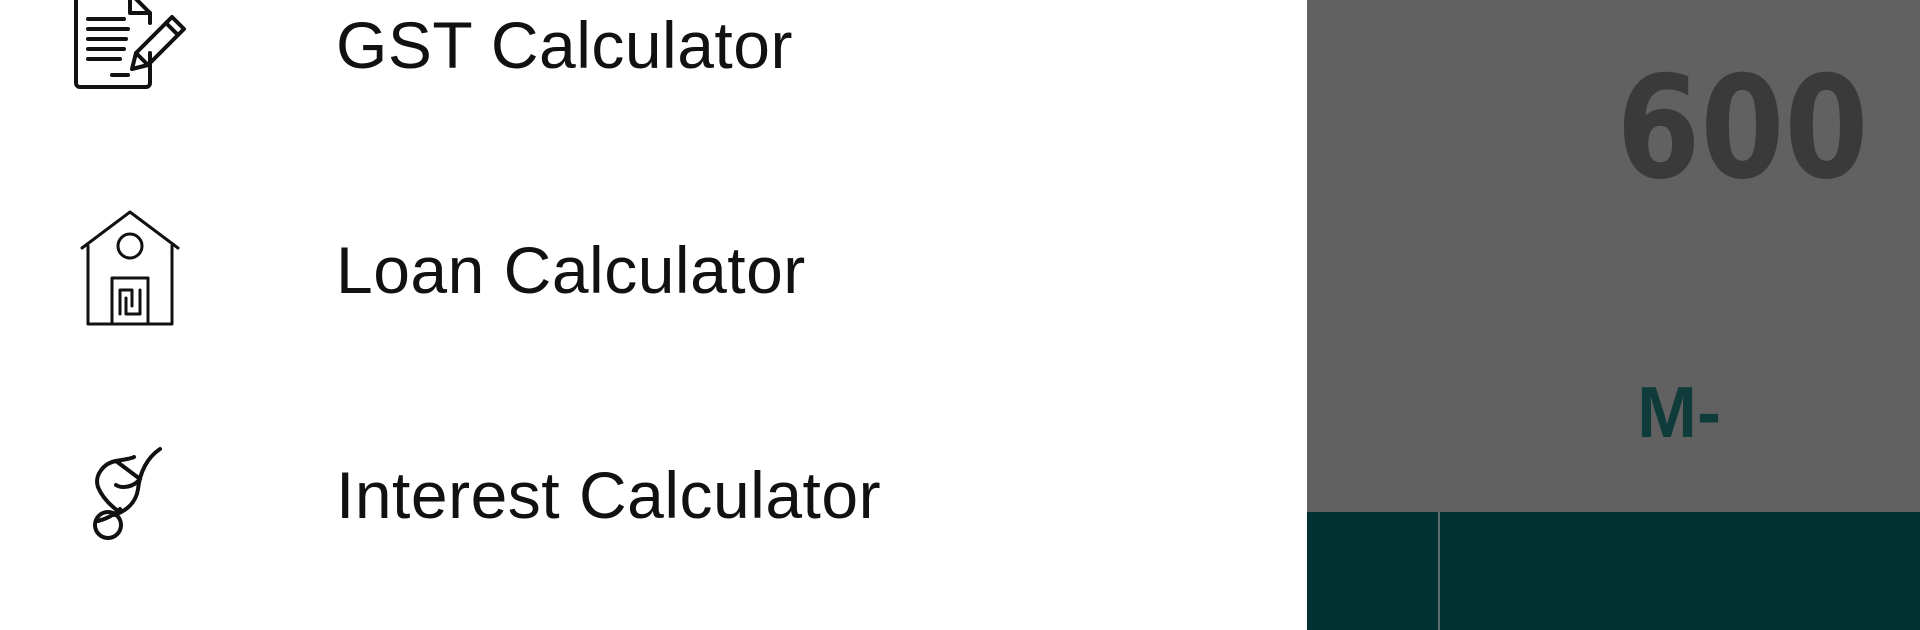 The width and height of the screenshot is (1920, 630). I want to click on loan-house-icon, so click(130, 268).